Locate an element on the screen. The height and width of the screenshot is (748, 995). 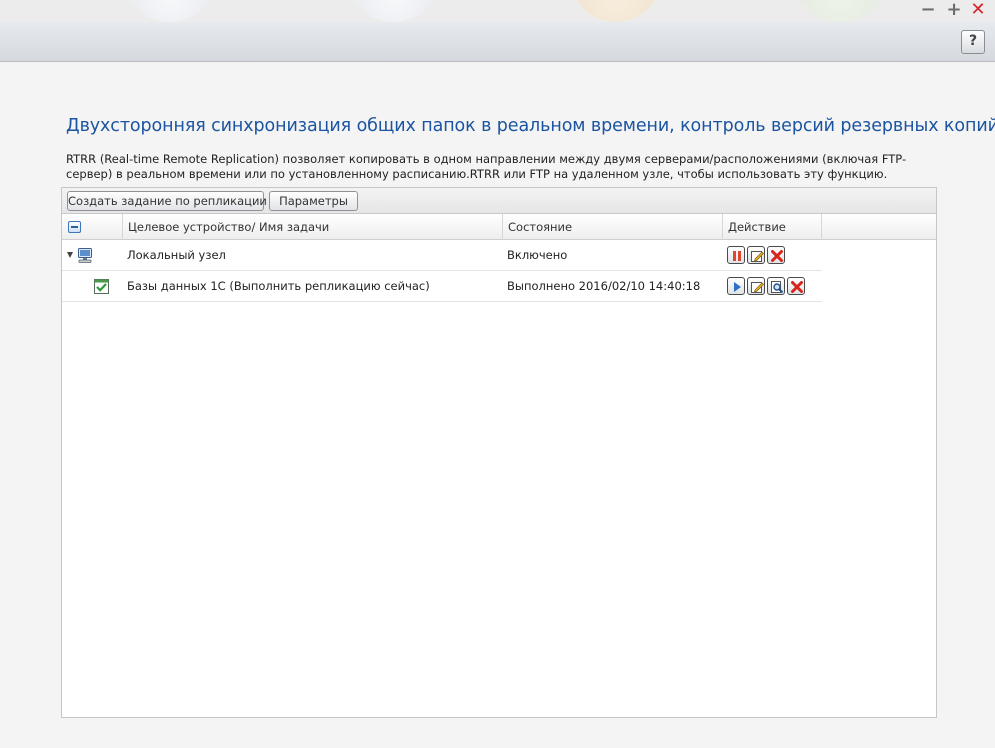
view-log-icon is located at coordinates (776, 286).